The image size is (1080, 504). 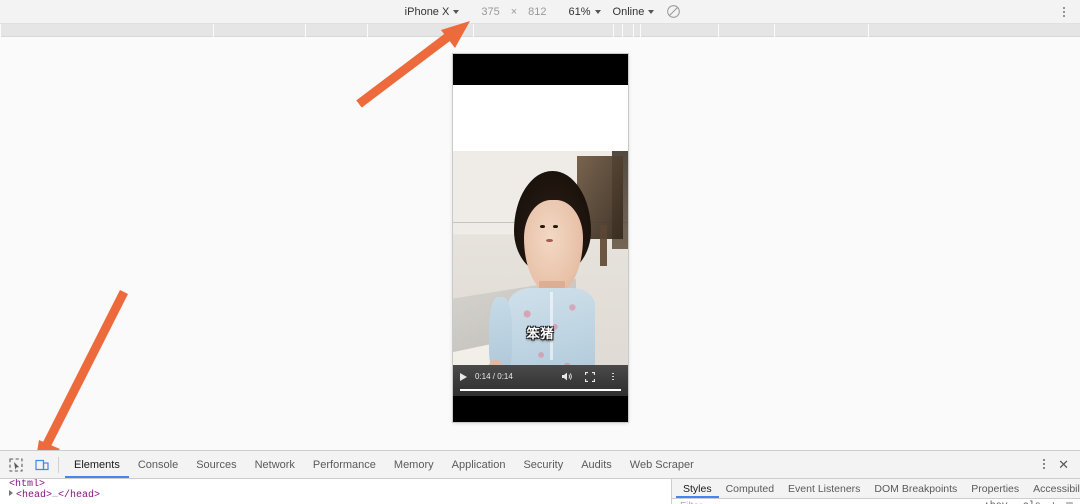 I want to click on cls-toggle-button: .cls, so click(x=1029, y=502).